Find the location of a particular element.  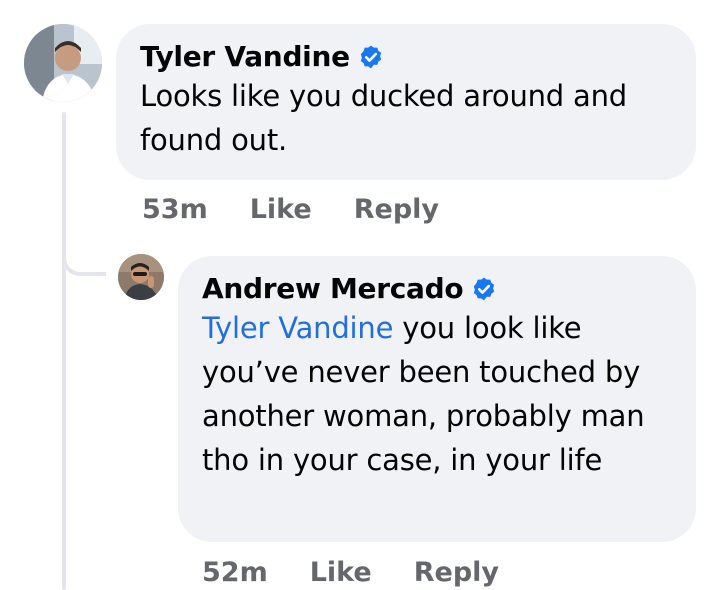

comment-author-name: Andrew Mercado is located at coordinates (333, 289).